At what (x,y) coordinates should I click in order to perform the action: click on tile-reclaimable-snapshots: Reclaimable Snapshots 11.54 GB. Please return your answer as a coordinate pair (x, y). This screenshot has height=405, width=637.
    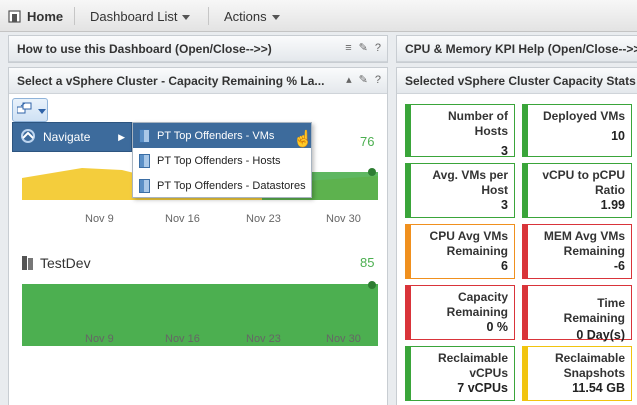
    Looking at the image, I should click on (577, 373).